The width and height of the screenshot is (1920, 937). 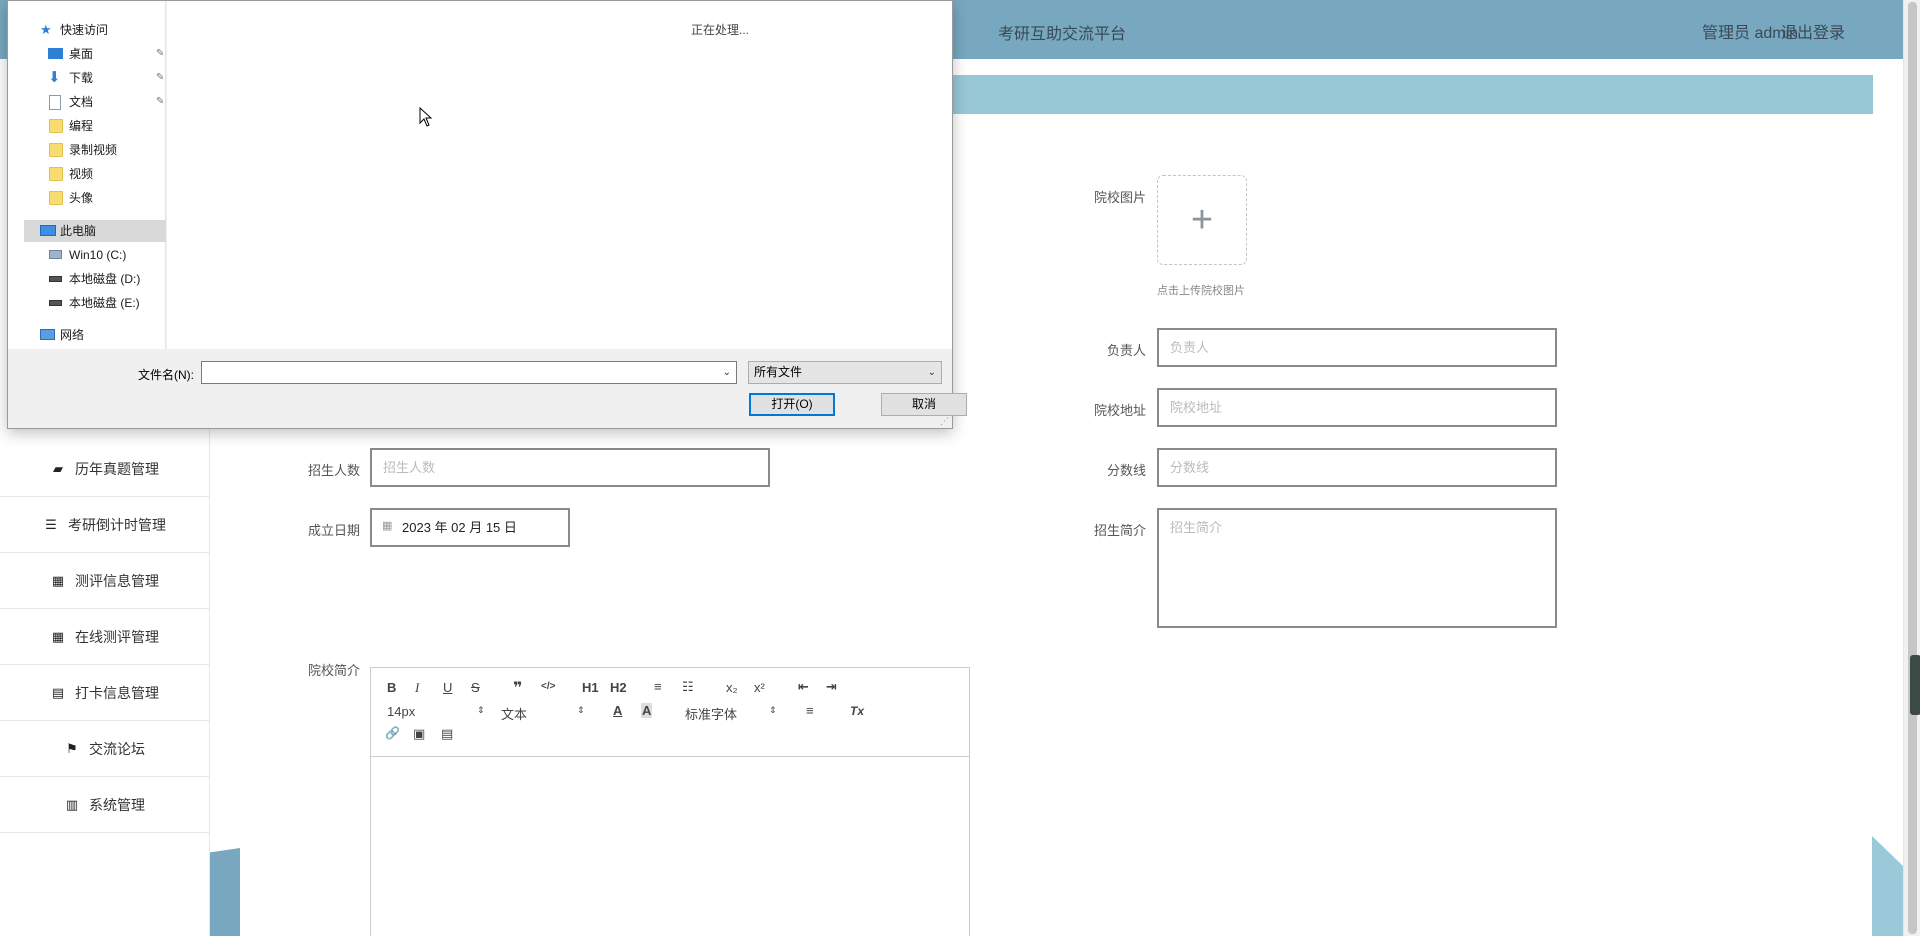 I want to click on nav-folder-programming: 编程, so click(x=66, y=126).